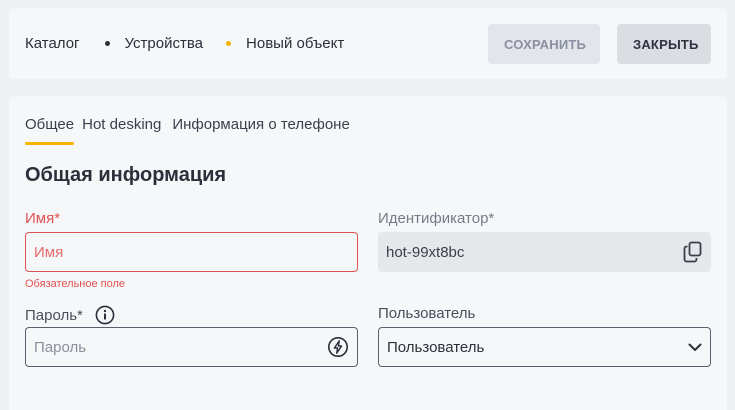 The height and width of the screenshot is (410, 735). What do you see at coordinates (52, 43) in the screenshot?
I see `breadcrumb-catalog: Каталог` at bounding box center [52, 43].